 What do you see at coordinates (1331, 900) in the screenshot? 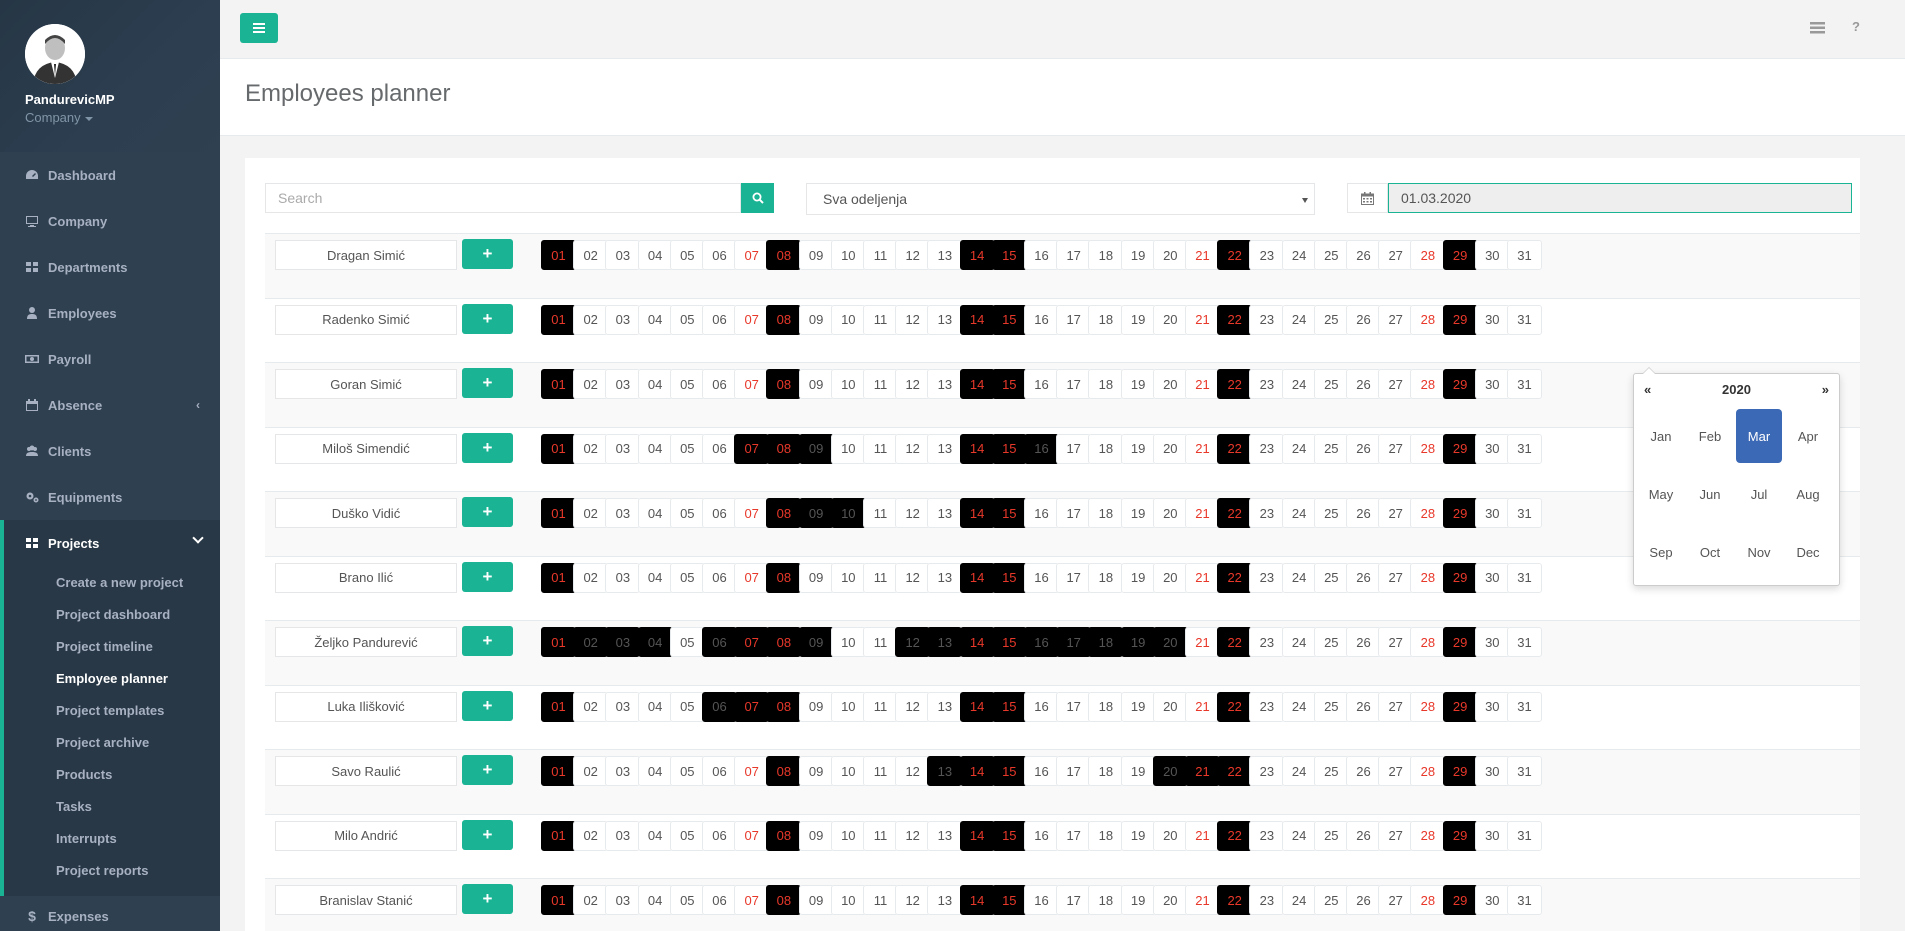
I see `day-cell: 25` at bounding box center [1331, 900].